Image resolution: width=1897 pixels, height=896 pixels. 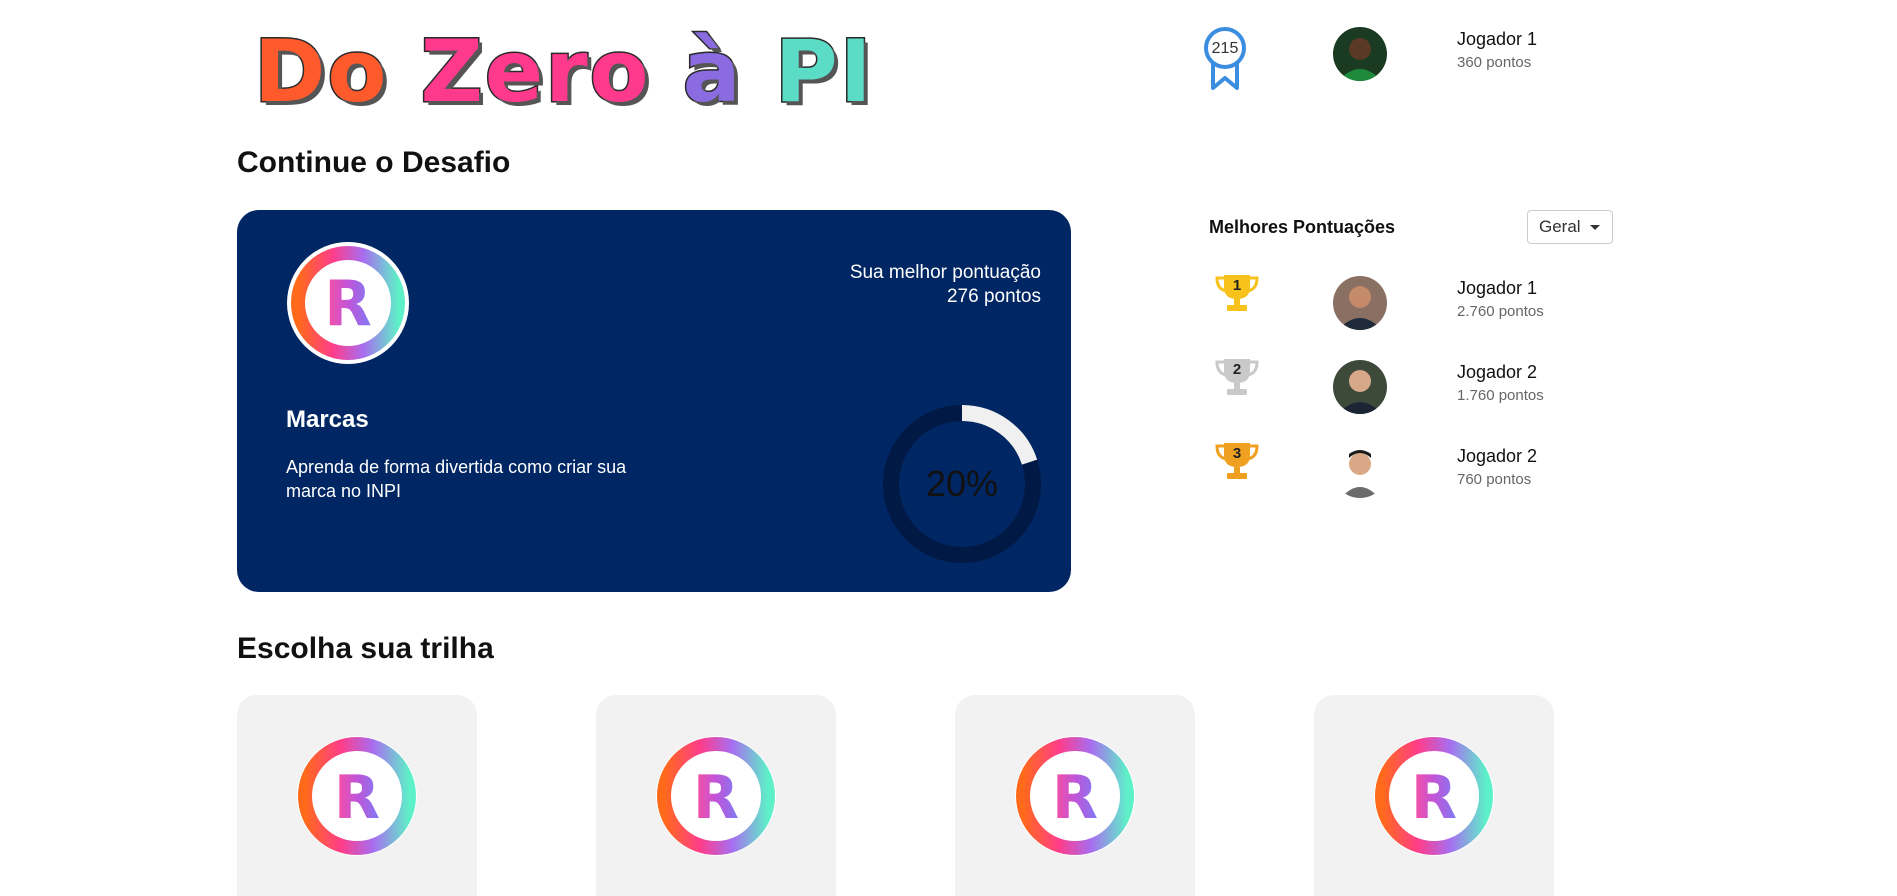 What do you see at coordinates (1500, 395) in the screenshot?
I see `ranking-player-points: 1.760 pontos` at bounding box center [1500, 395].